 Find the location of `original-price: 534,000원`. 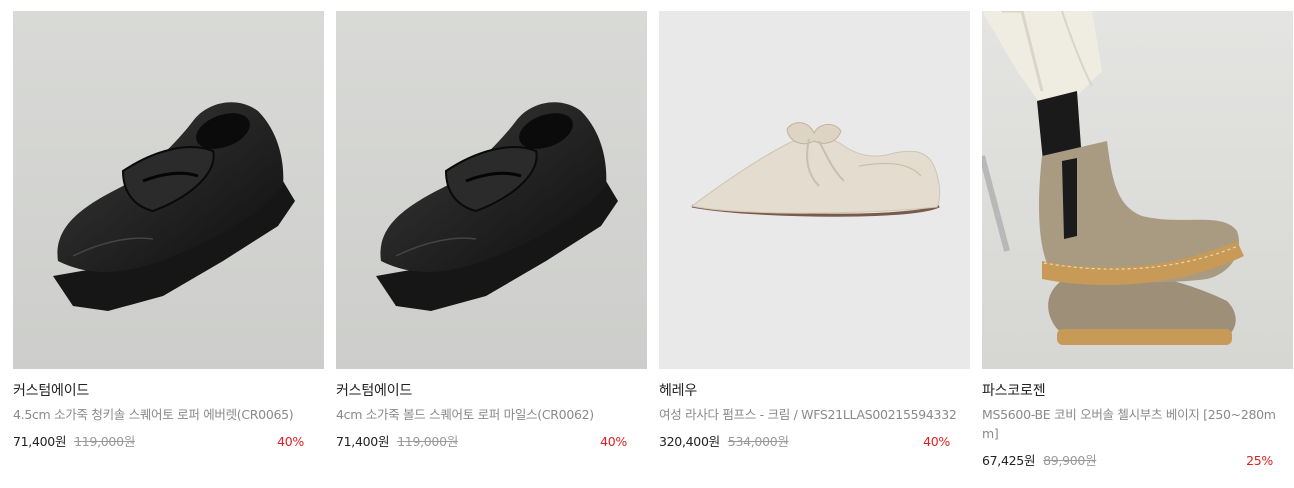

original-price: 534,000원 is located at coordinates (758, 441).